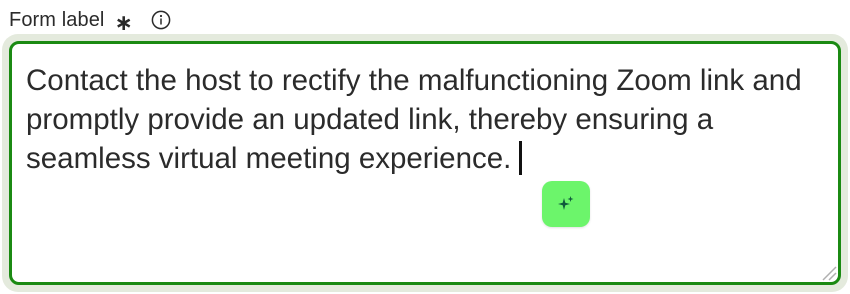 This screenshot has height=294, width=850. What do you see at coordinates (829, 273) in the screenshot?
I see `resize-grip-icon` at bounding box center [829, 273].